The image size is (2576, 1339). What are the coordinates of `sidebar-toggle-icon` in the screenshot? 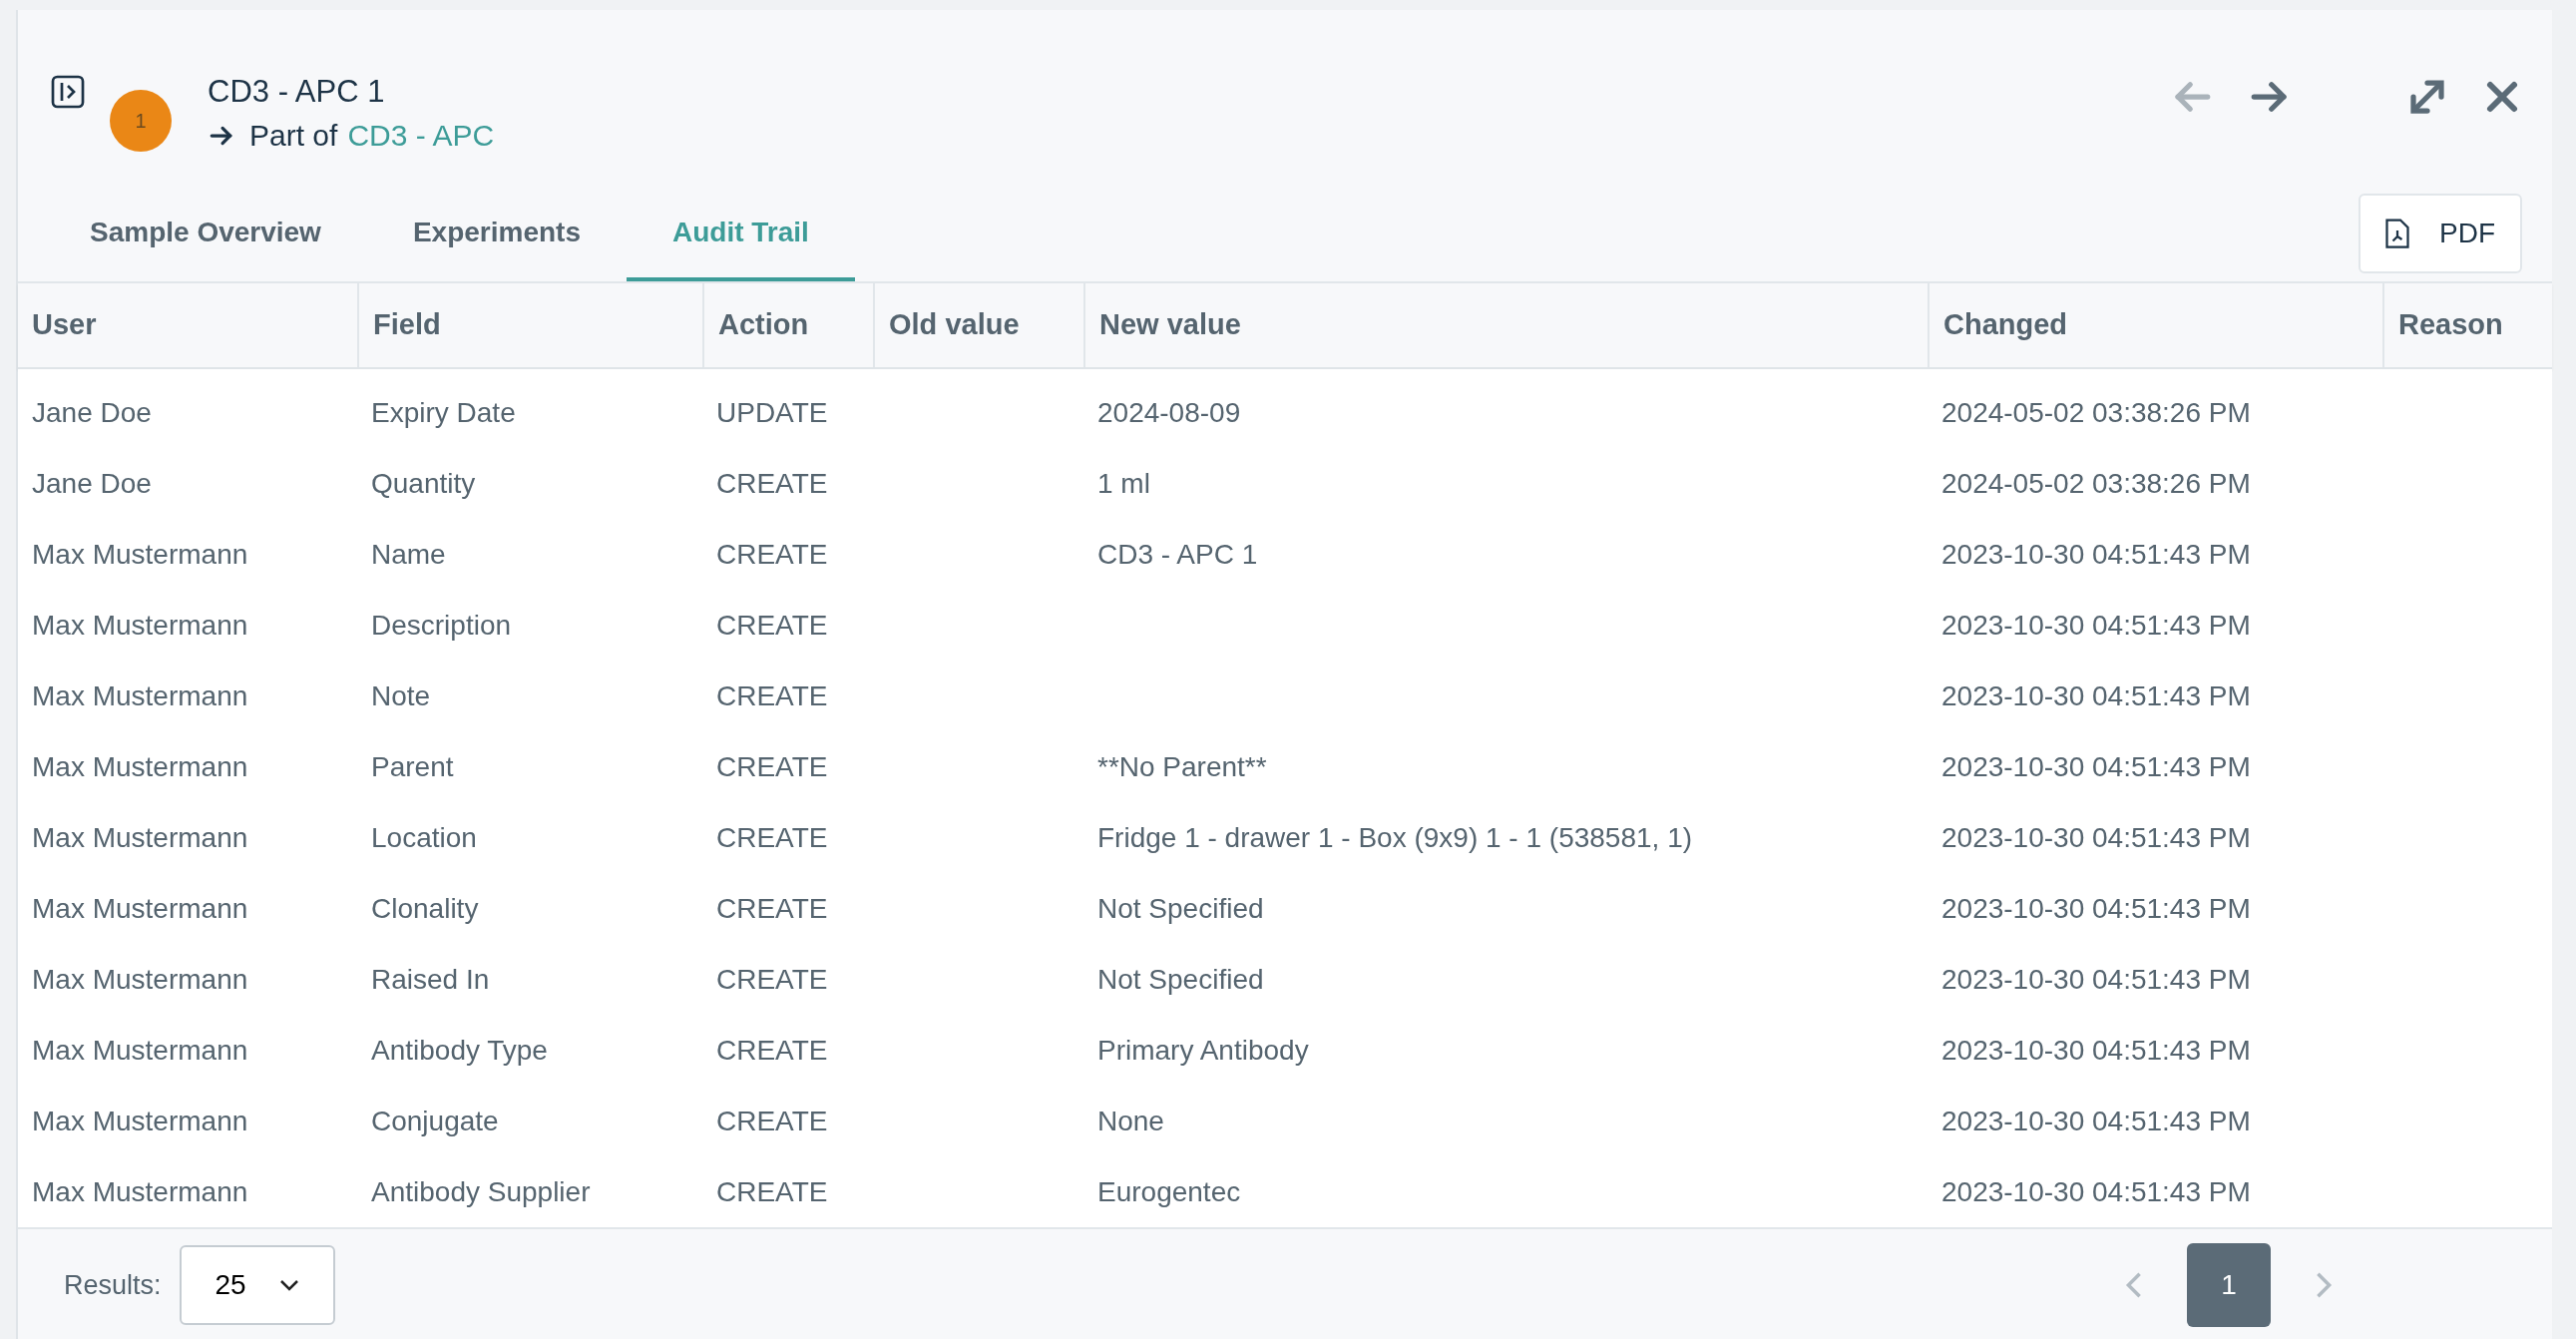 It's located at (68, 92).